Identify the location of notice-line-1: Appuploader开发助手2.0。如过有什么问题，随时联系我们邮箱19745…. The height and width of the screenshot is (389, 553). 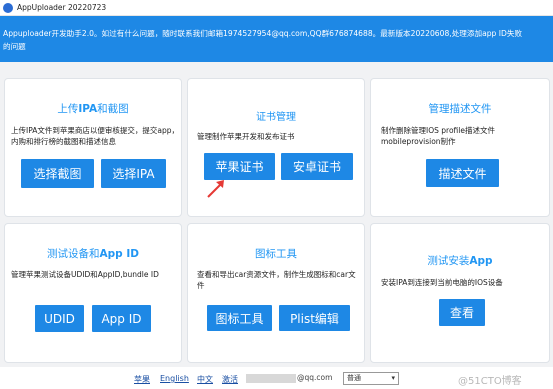
(263, 33).